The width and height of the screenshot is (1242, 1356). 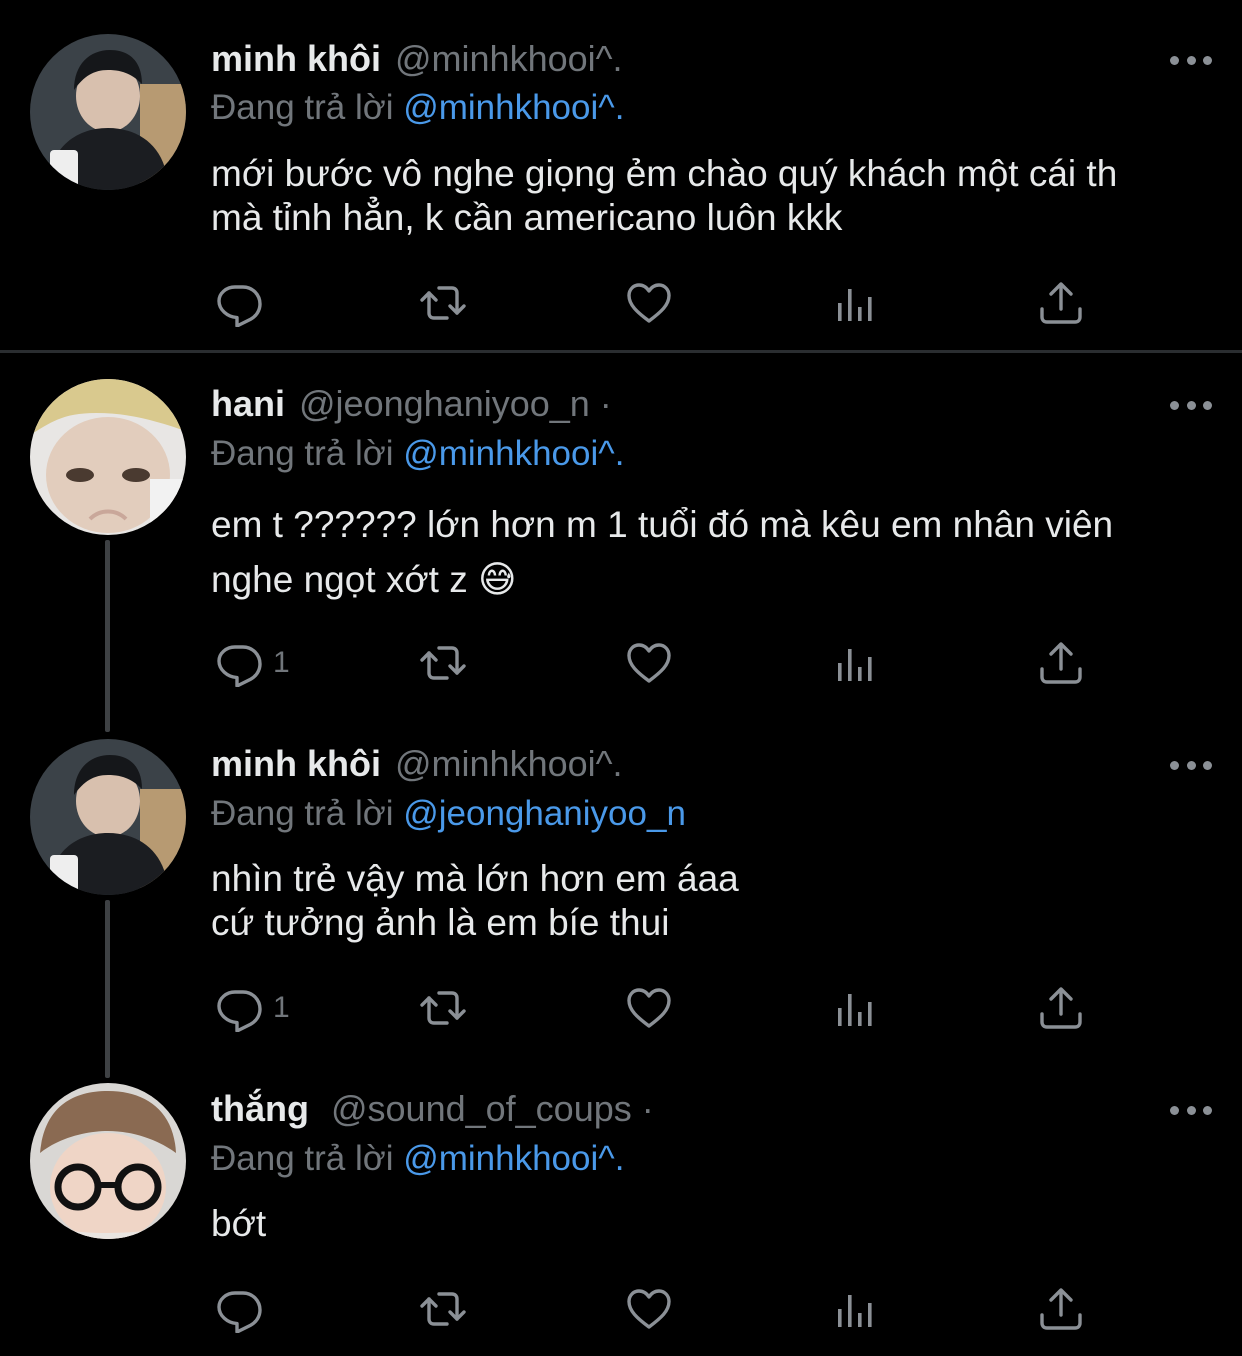 I want to click on tweet-header: thắng @sound_of_coups ·, so click(x=432, y=1111).